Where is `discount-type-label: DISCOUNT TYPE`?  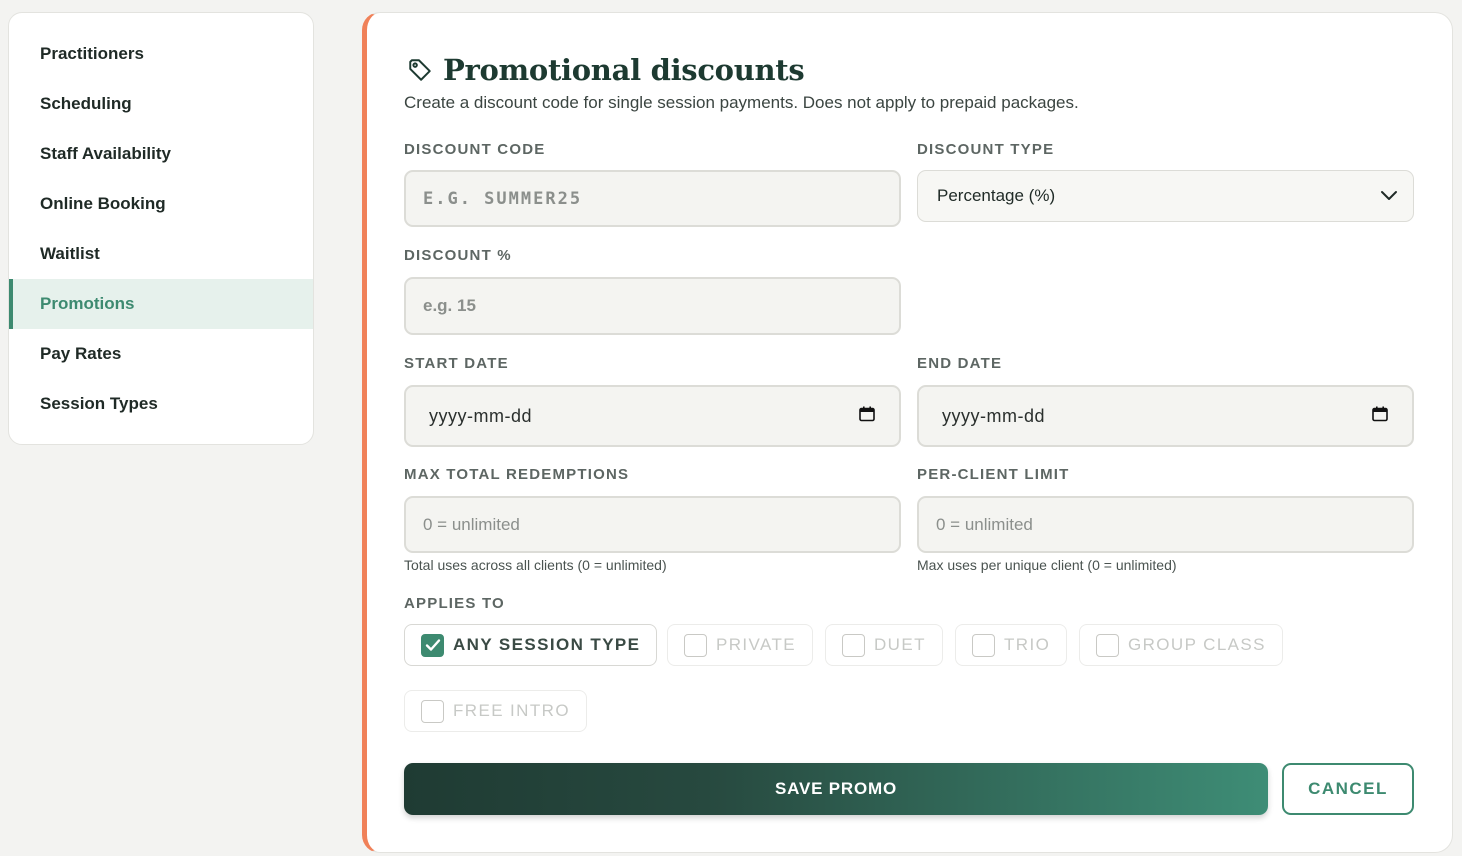 discount-type-label: DISCOUNT TYPE is located at coordinates (986, 149).